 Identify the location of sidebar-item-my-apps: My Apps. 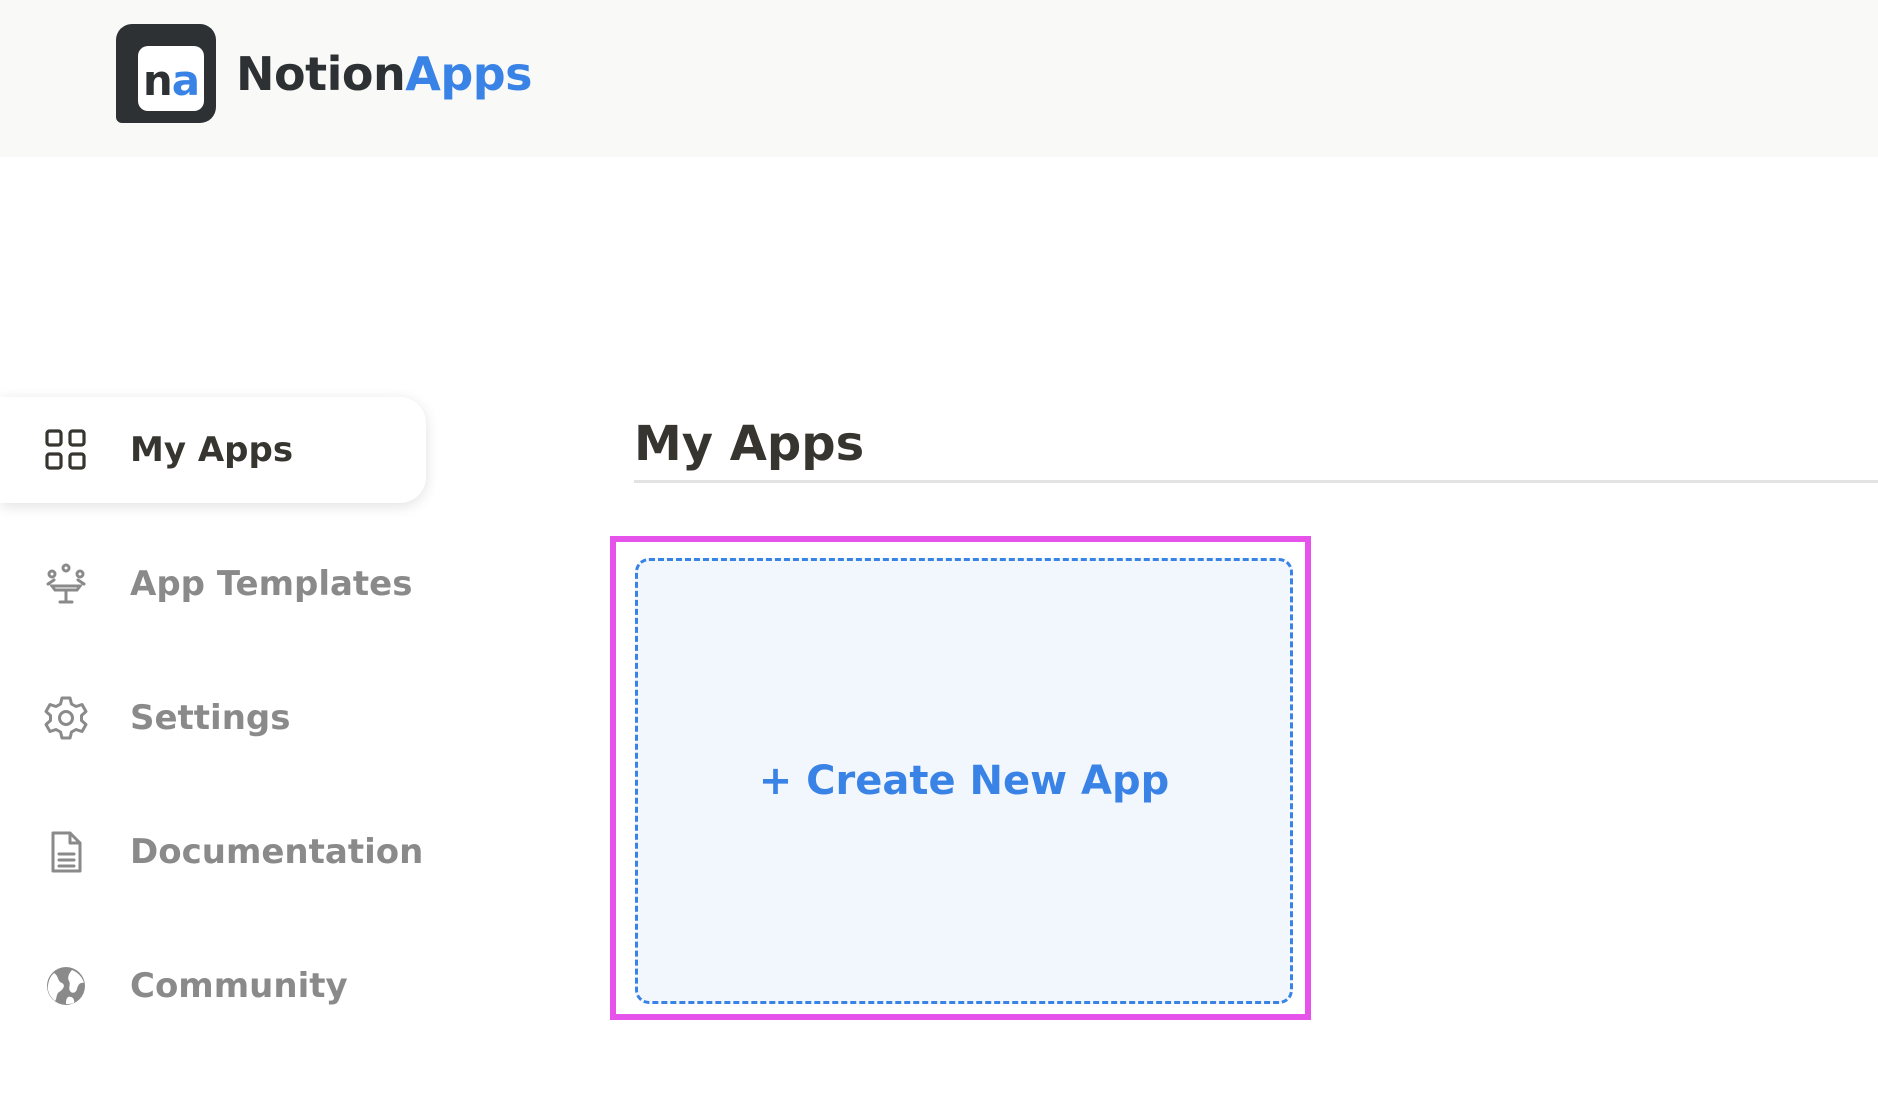
(213, 450).